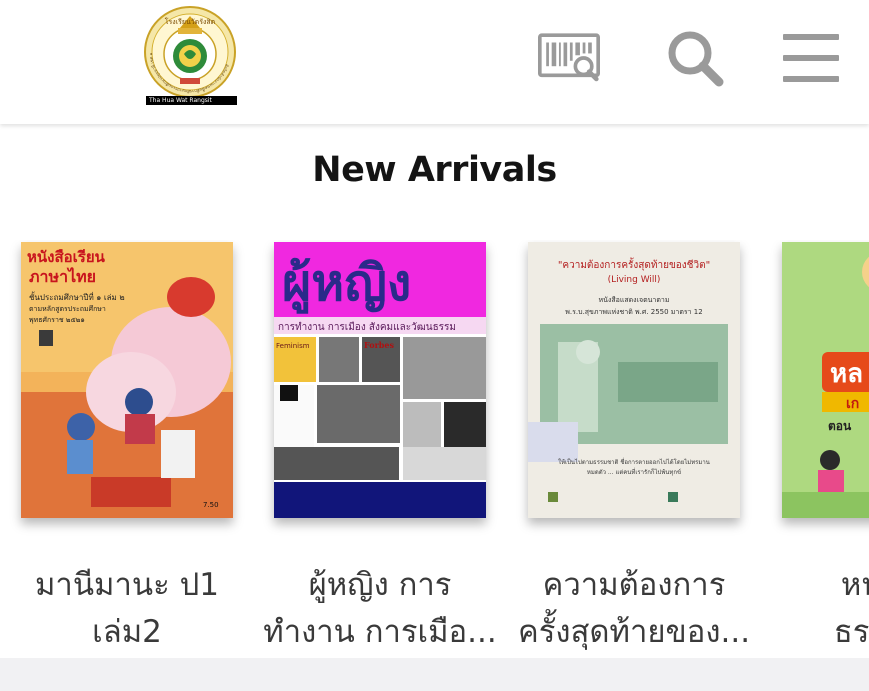  I want to click on svg-text: 7.50, so click(211, 505).